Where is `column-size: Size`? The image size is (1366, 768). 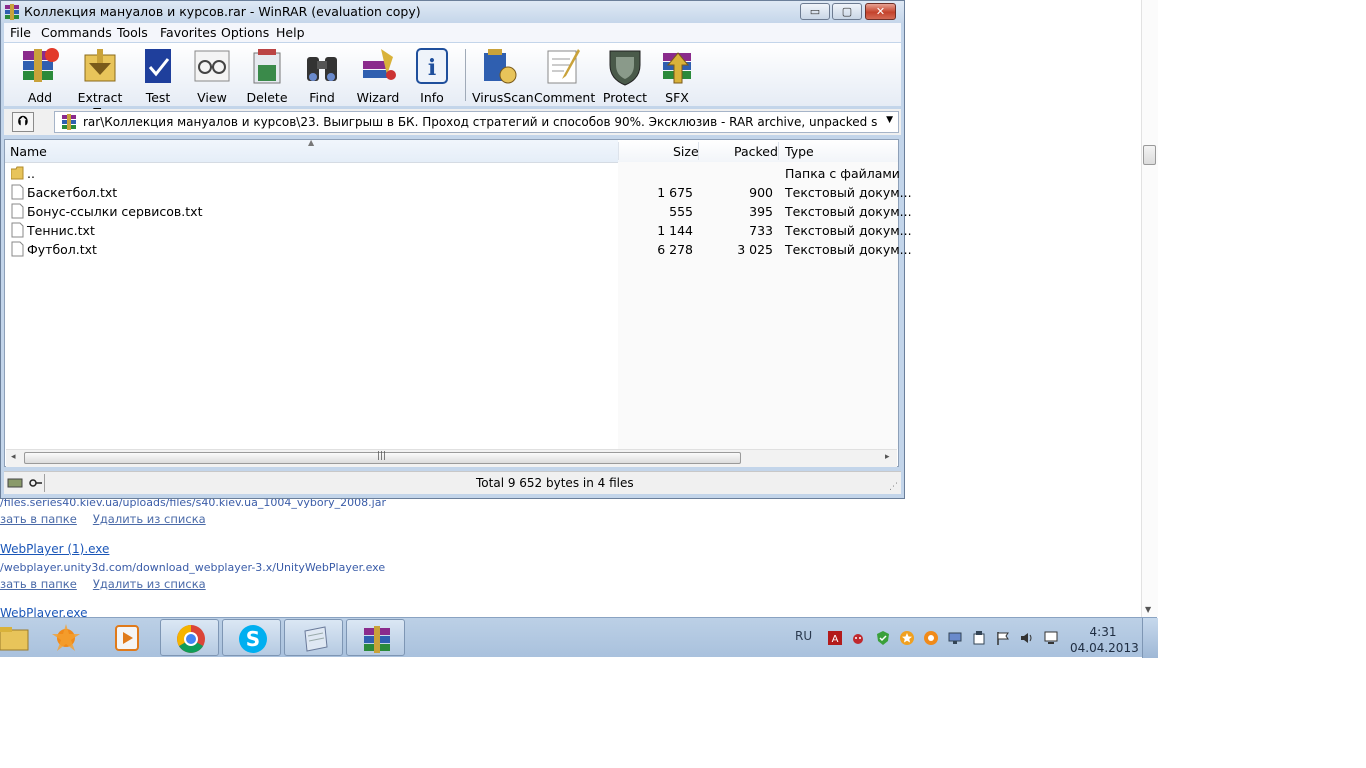
column-size: Size is located at coordinates (686, 151).